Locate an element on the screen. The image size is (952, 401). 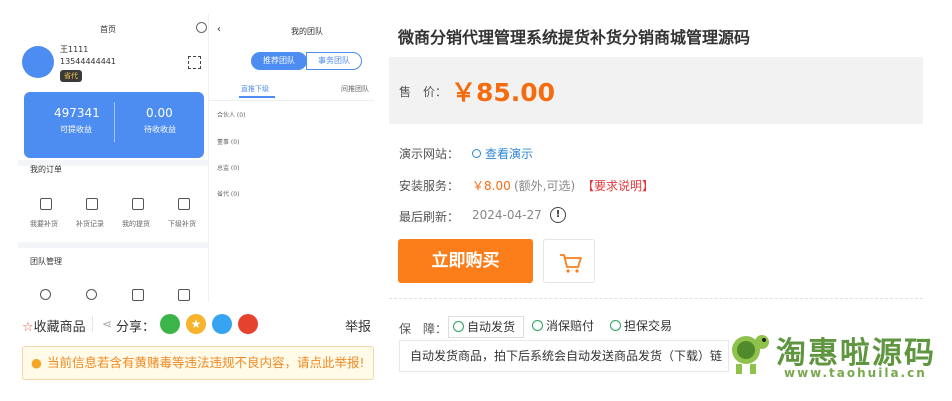
segment-1: 事务团队 is located at coordinates (334, 61).